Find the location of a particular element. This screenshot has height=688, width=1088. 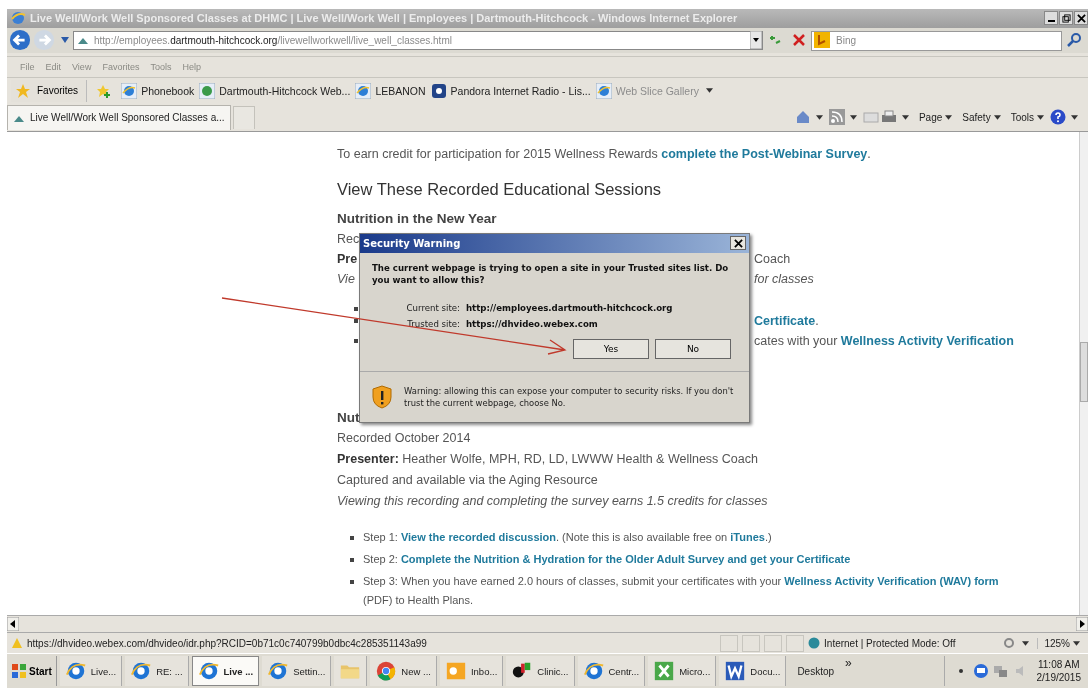

site-value: https://dhvideo.webex.com is located at coordinates (532, 324).